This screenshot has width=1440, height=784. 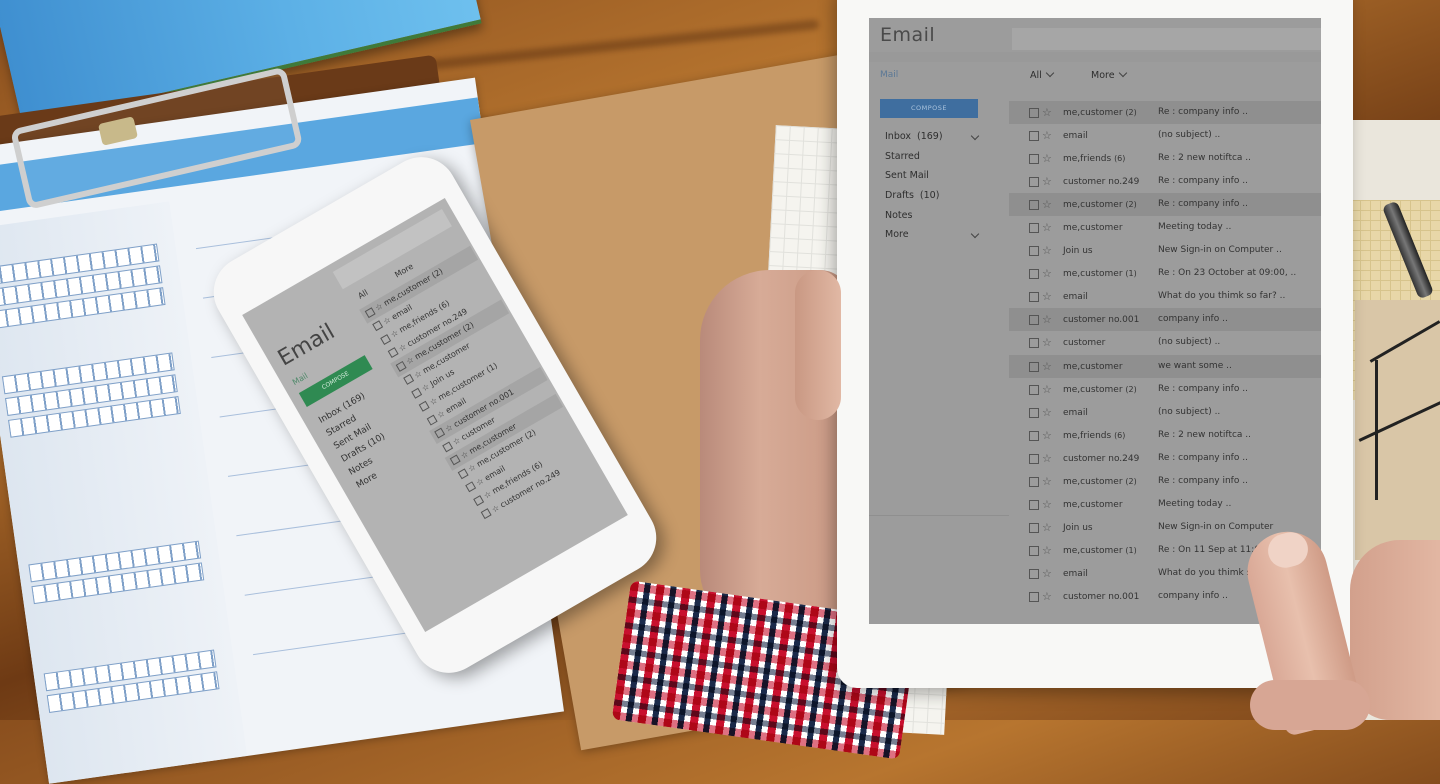 I want to click on sender-name: customer, so click(x=1084, y=343).